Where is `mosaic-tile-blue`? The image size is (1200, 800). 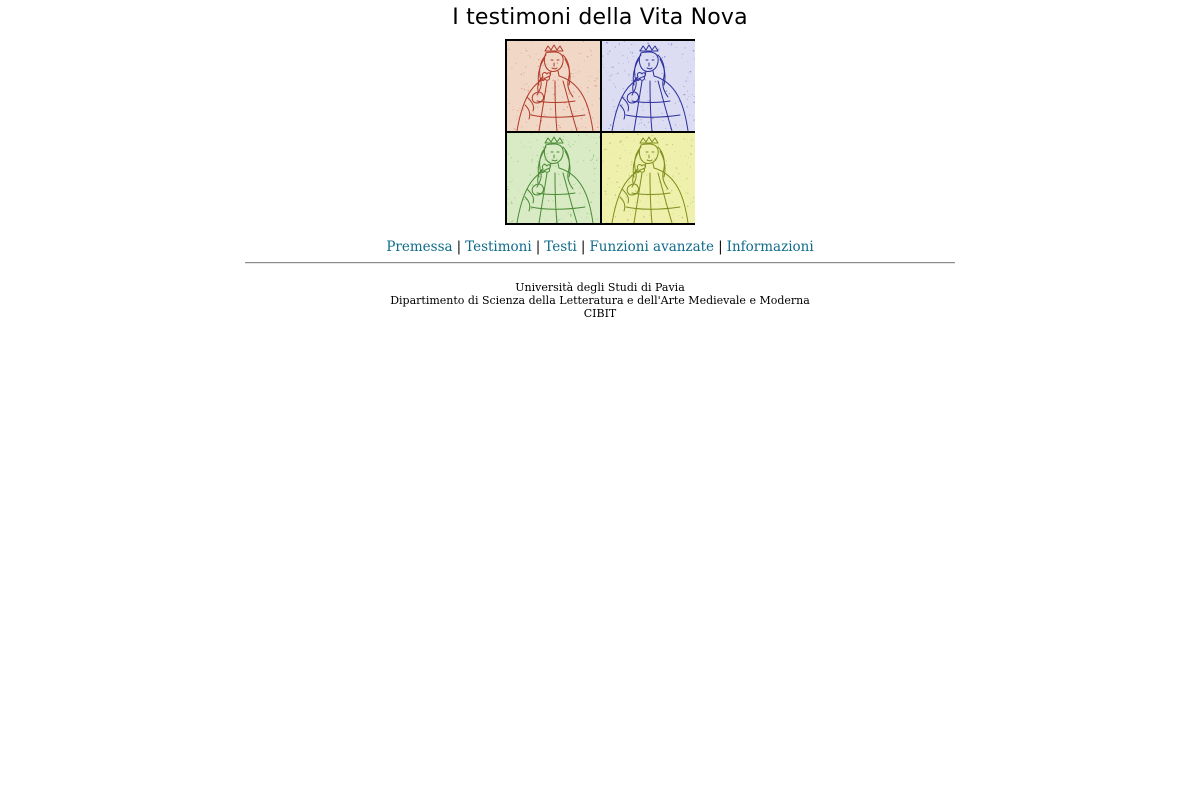 mosaic-tile-blue is located at coordinates (648, 86).